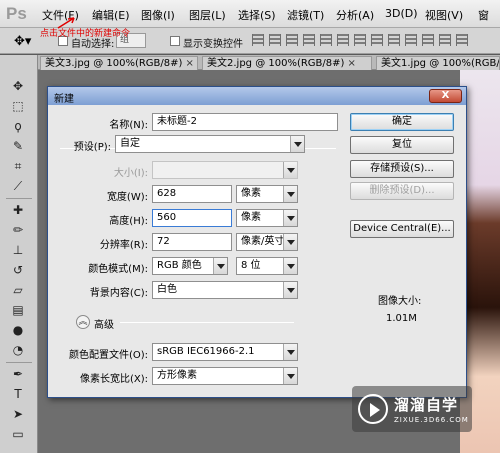  What do you see at coordinates (225, 290) in the screenshot?
I see `background-dropdown: 白色` at bounding box center [225, 290].